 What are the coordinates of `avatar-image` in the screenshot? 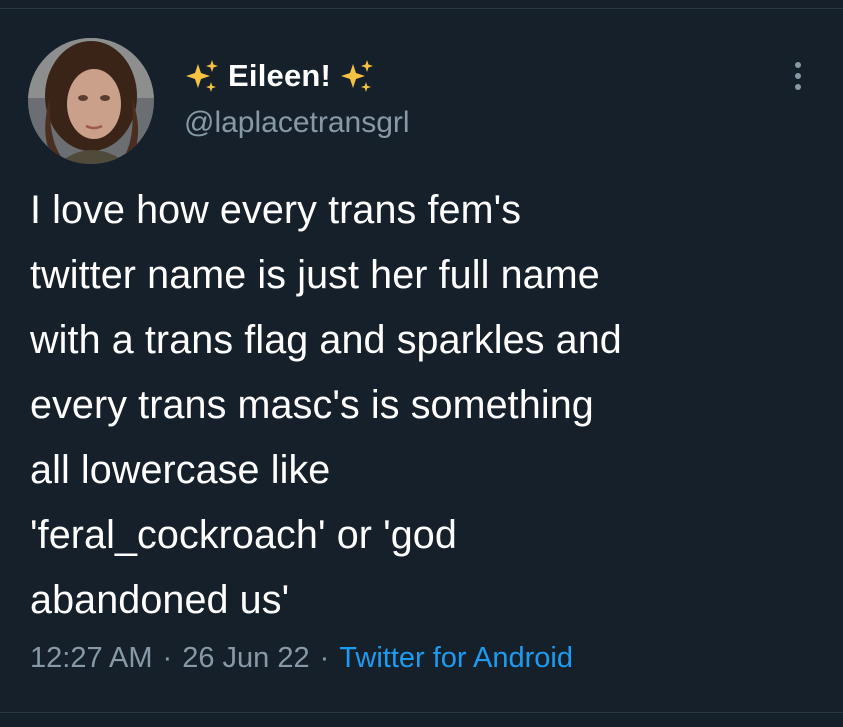 It's located at (91, 101).